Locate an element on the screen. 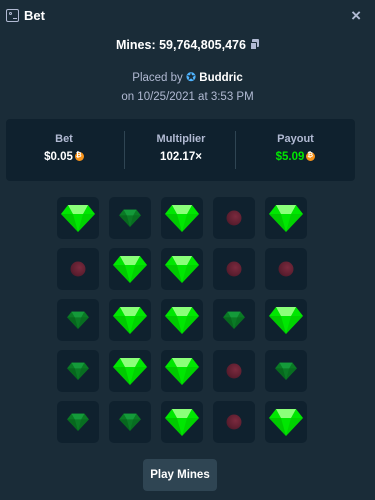 This screenshot has width=375, height=500. username-link: Buddric is located at coordinates (220, 78).